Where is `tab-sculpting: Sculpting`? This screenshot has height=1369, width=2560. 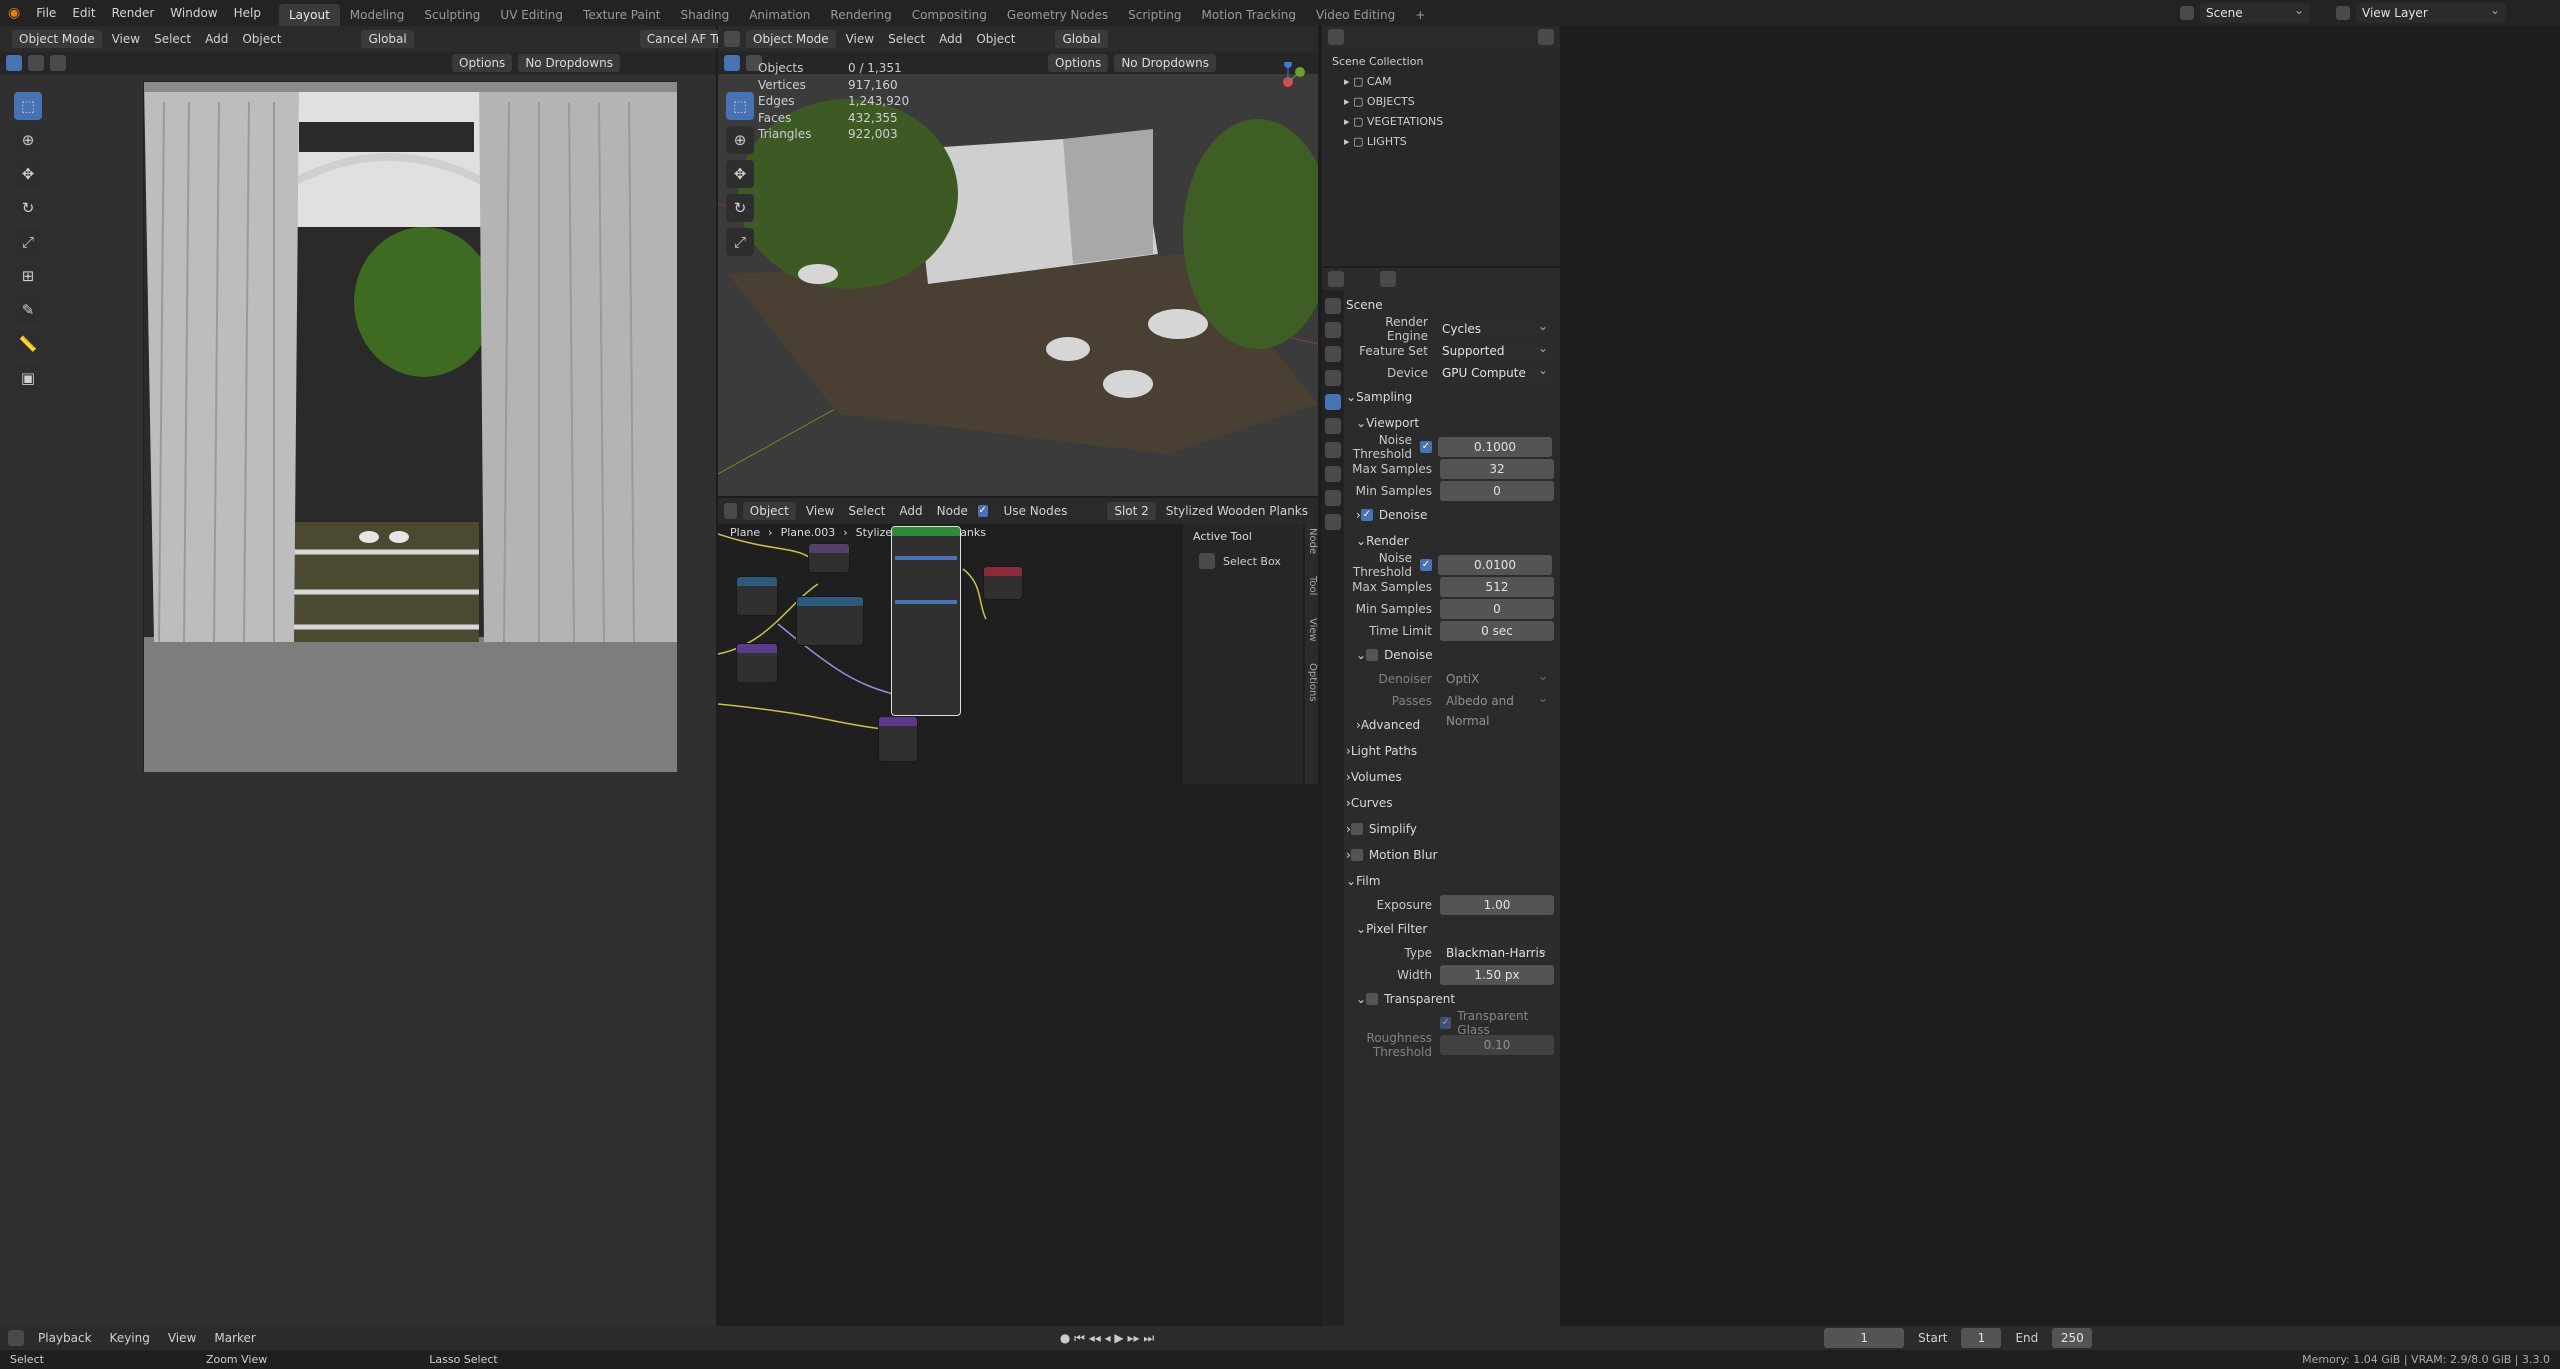
tab-sculpting: Sculpting is located at coordinates (452, 15).